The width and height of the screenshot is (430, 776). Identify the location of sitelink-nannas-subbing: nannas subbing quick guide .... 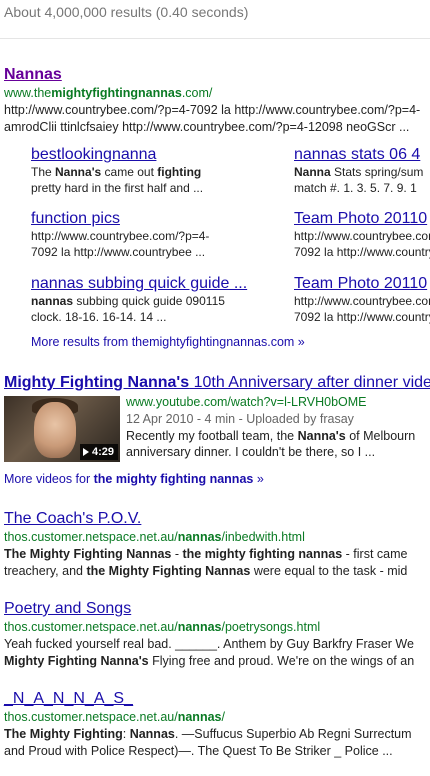
(139, 284).